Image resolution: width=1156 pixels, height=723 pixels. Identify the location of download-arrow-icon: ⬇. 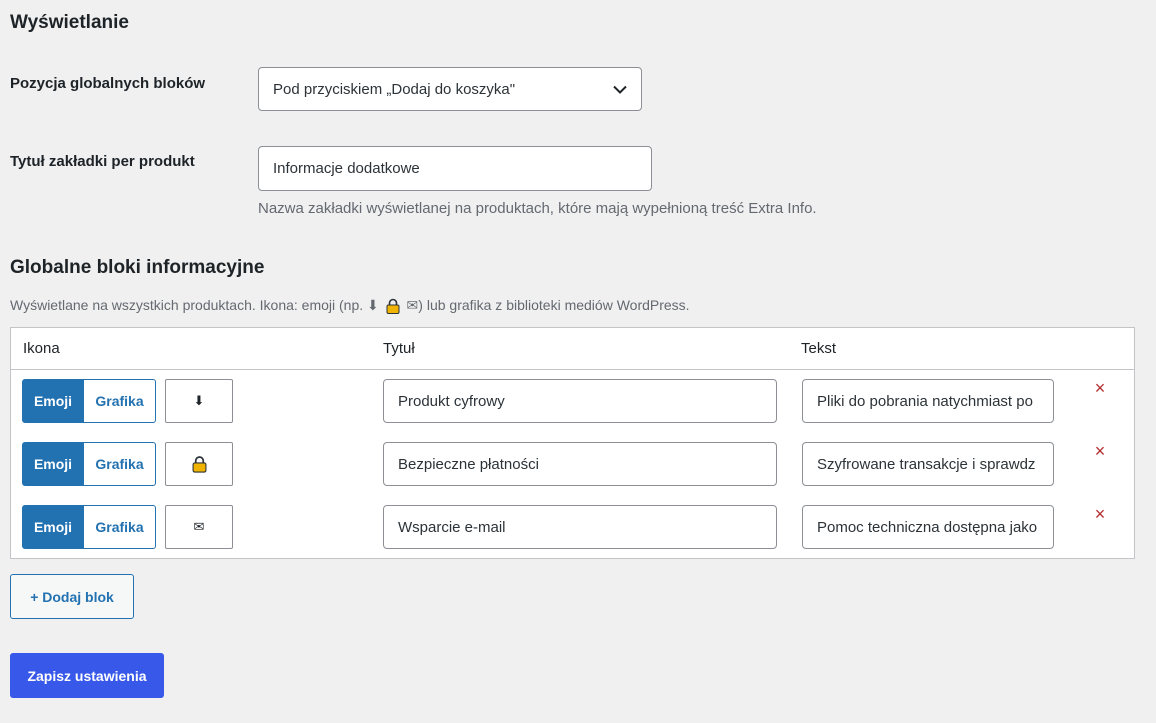
(199, 400).